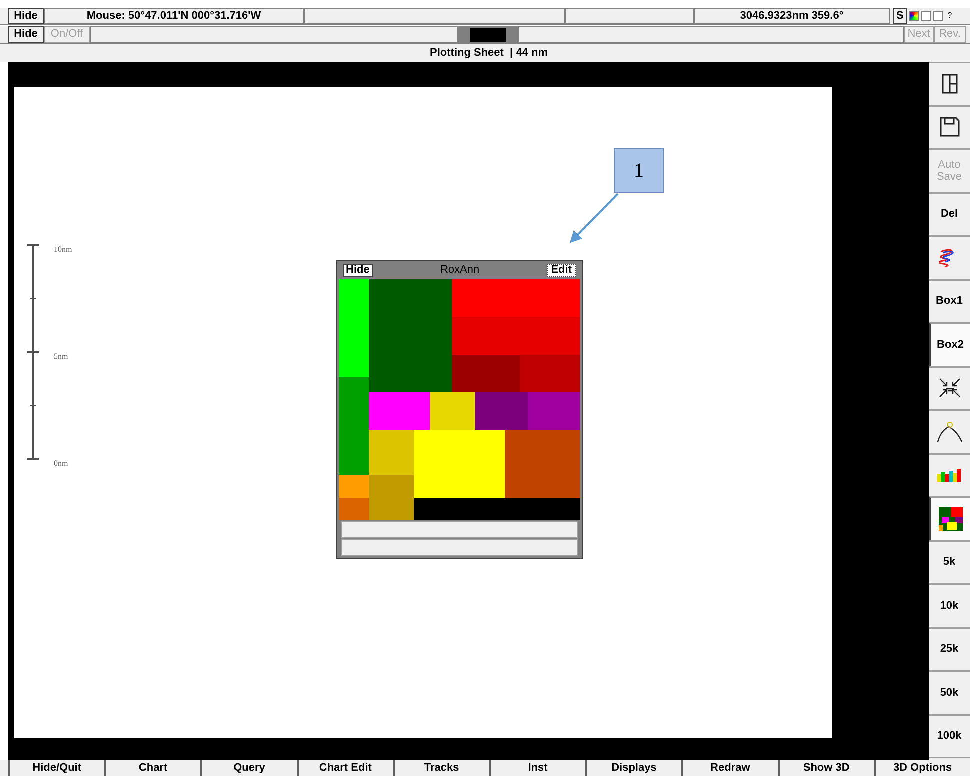  I want to click on cabinet-icon, so click(949, 84).